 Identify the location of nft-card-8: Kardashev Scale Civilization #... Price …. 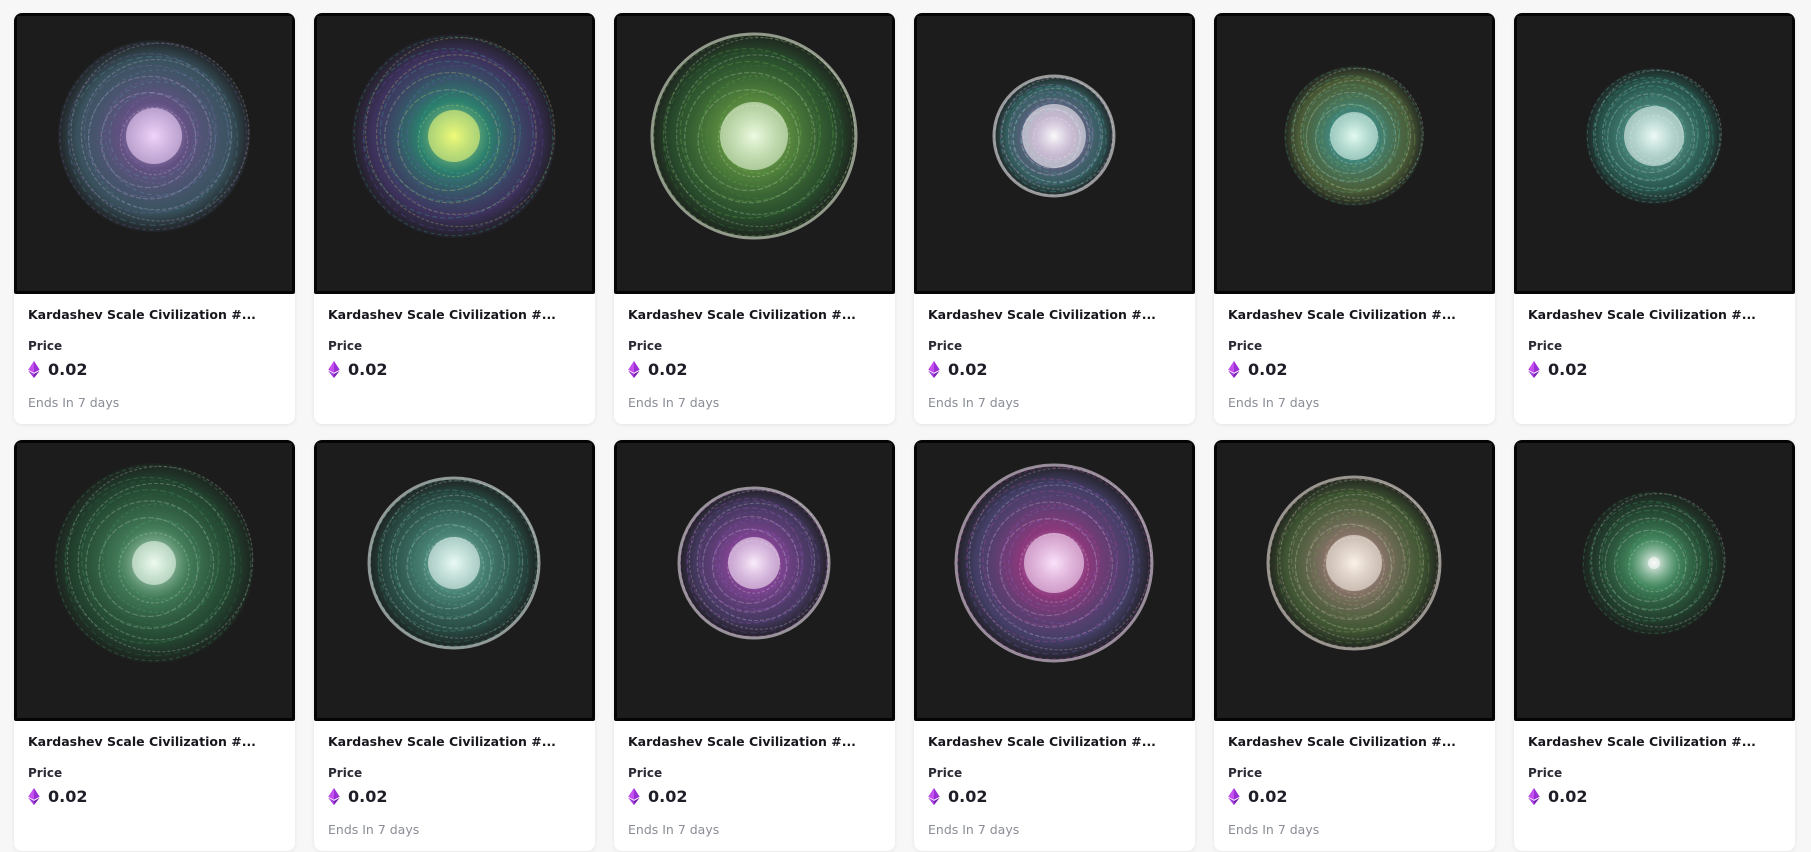
(454, 645).